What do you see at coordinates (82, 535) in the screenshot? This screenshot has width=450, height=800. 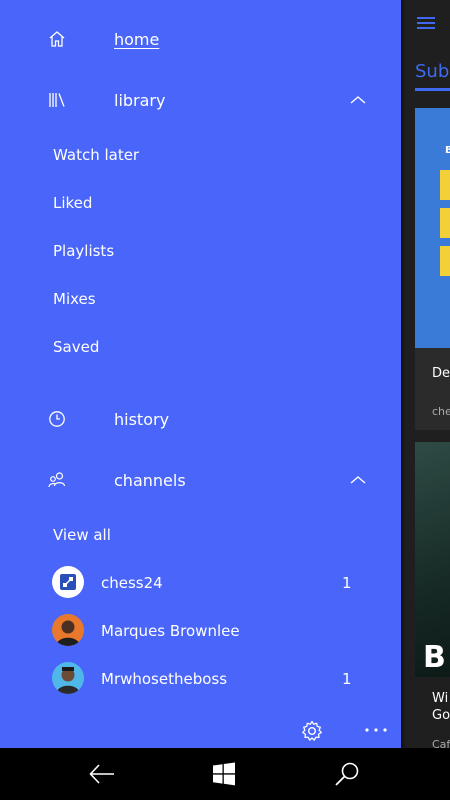 I see `channels-view-all: View all` at bounding box center [82, 535].